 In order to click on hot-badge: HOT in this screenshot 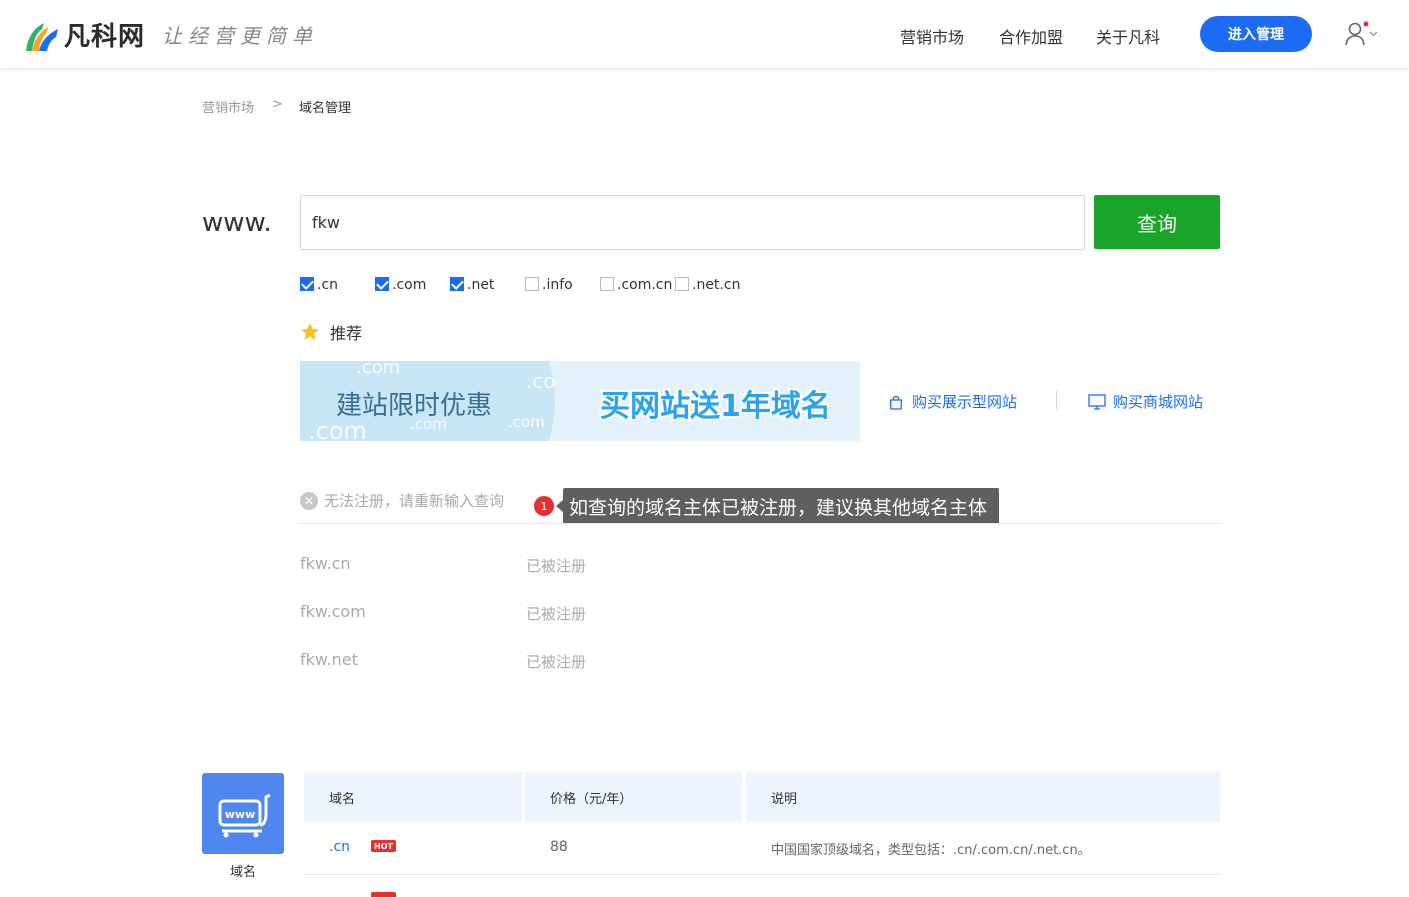, I will do `click(383, 846)`.